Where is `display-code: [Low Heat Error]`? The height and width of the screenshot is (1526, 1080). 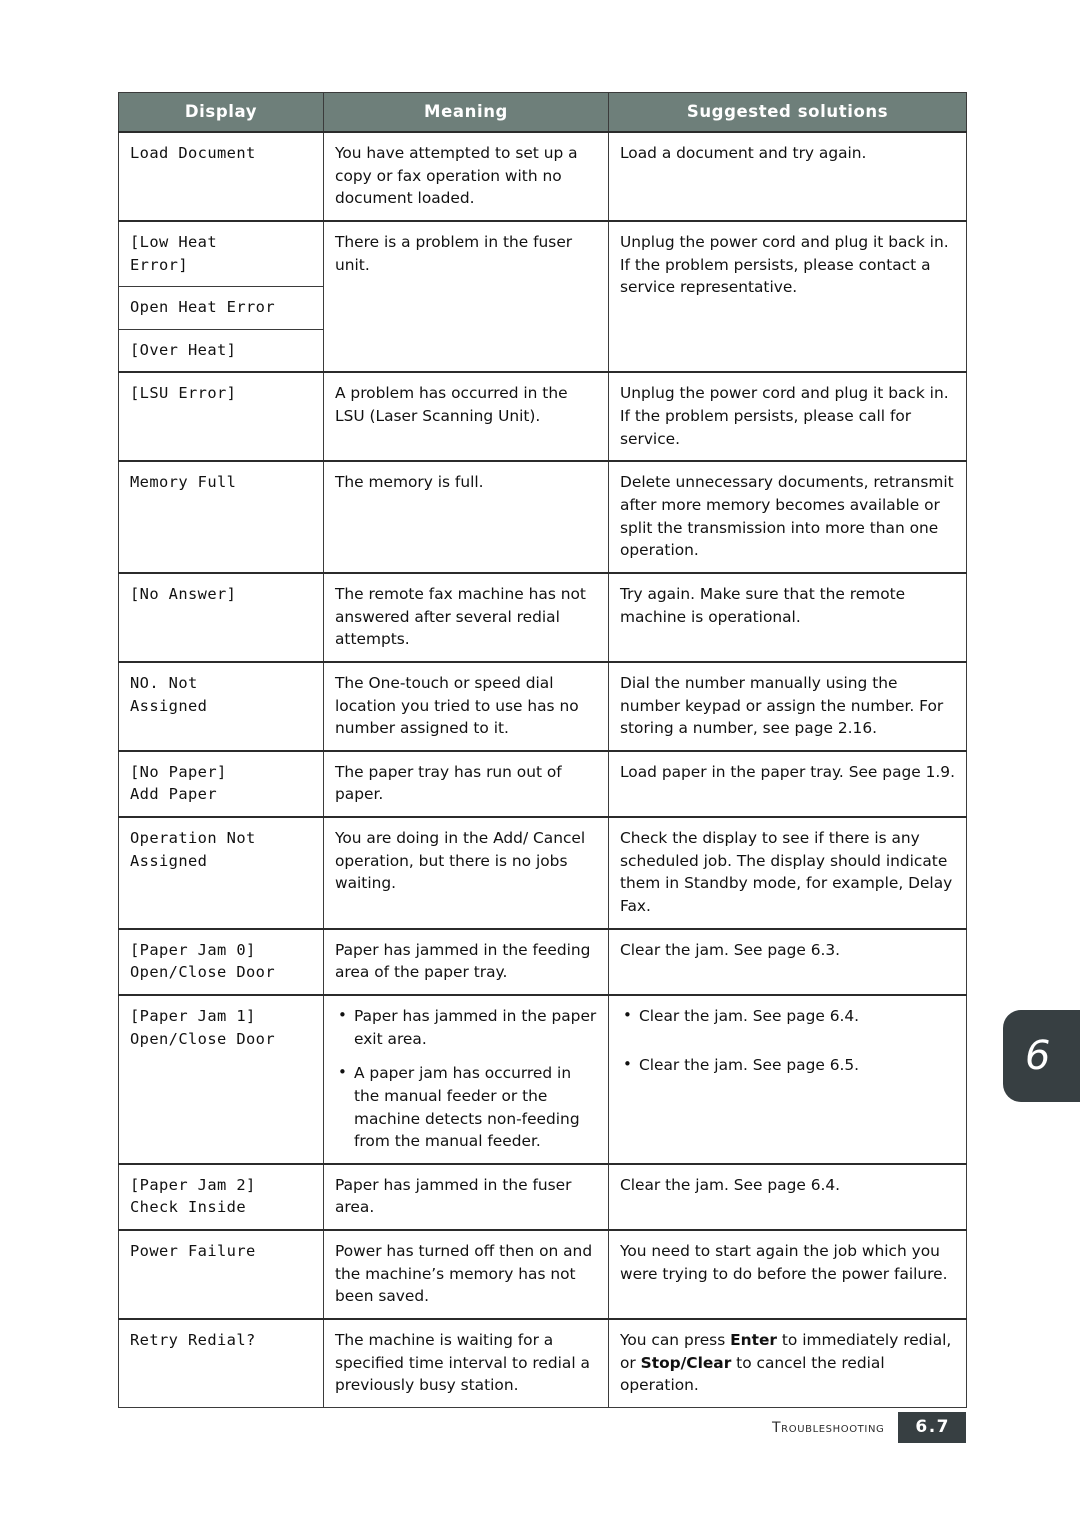 display-code: [Low Heat Error] is located at coordinates (221, 253).